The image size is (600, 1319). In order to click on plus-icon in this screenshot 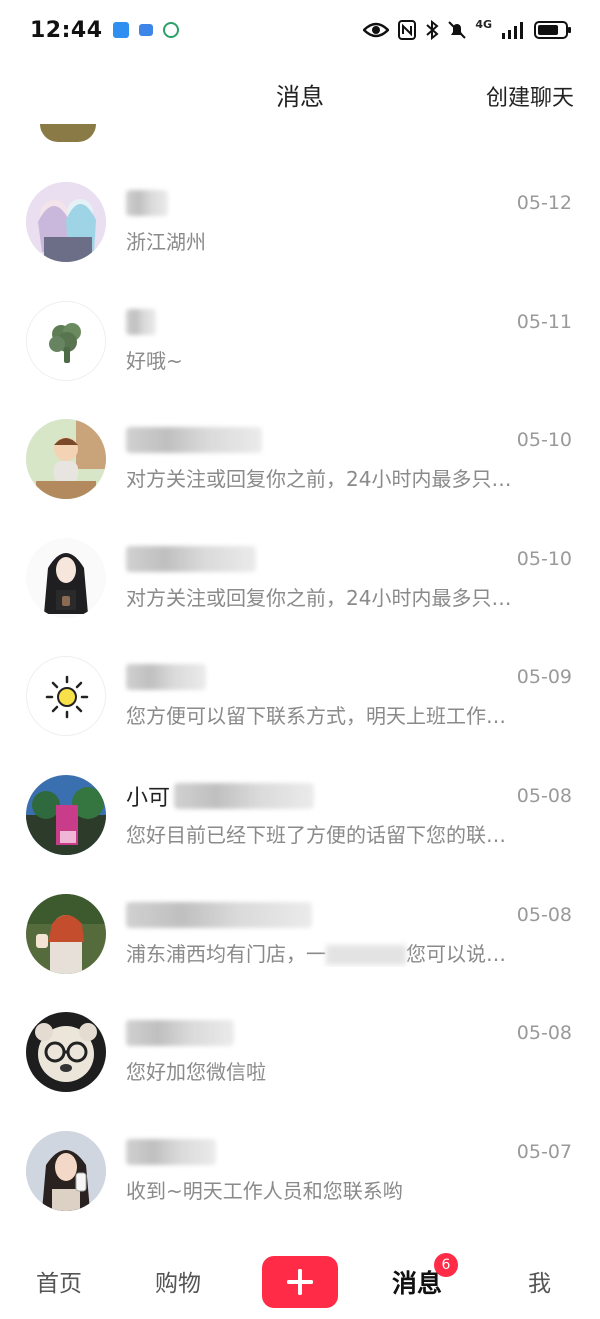, I will do `click(300, 1282)`.